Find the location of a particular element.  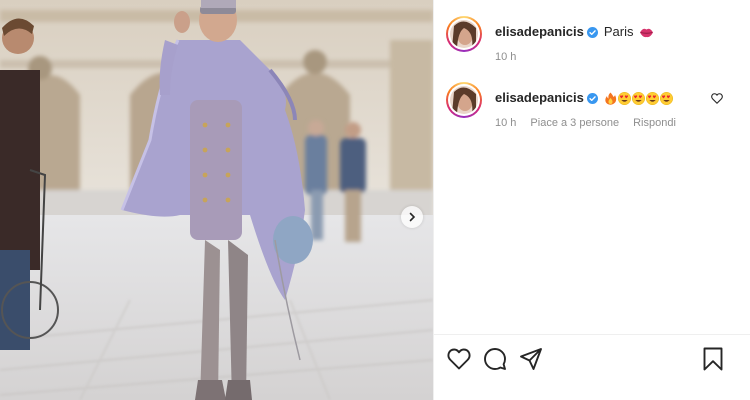

caption-text: Paris is located at coordinates (618, 31).